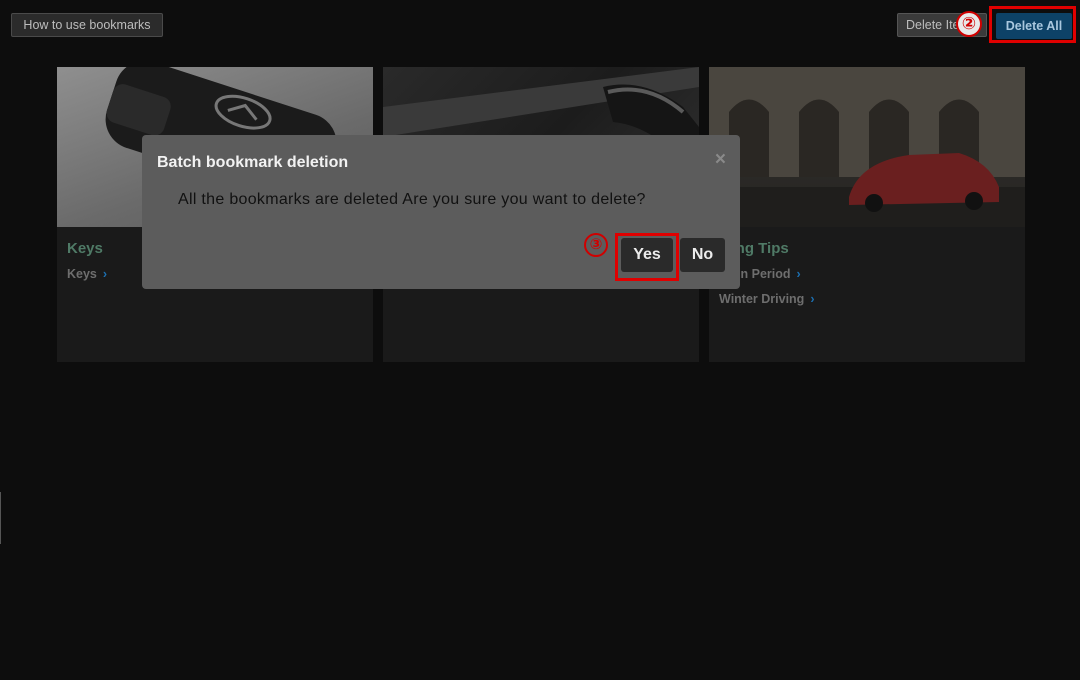 This screenshot has width=1080, height=680. Describe the element at coordinates (647, 255) in the screenshot. I see `yes-button: Yes` at that location.